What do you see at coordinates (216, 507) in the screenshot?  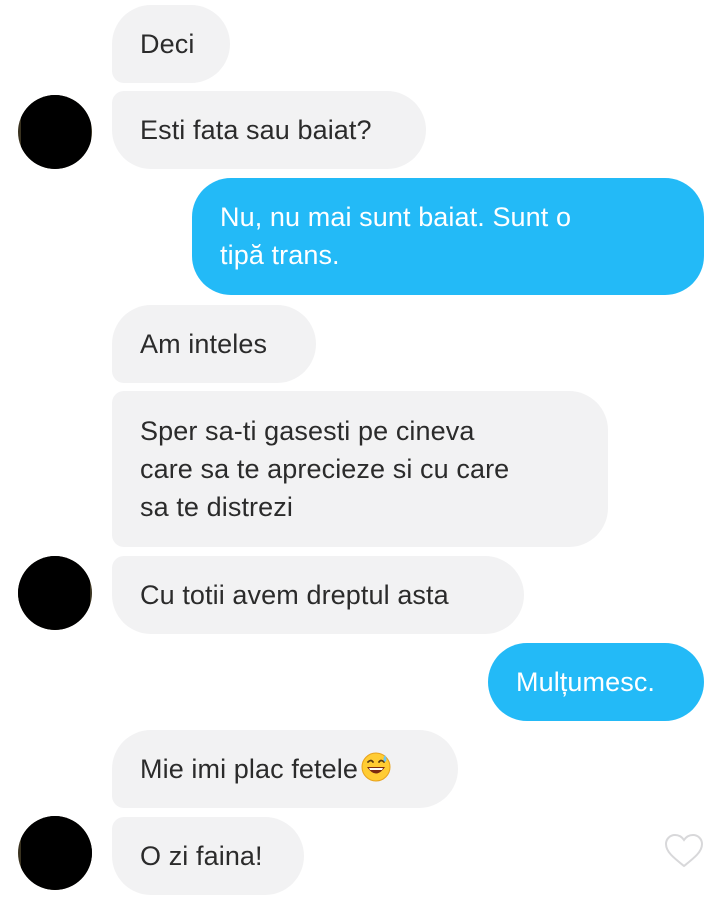 I see `message-text-line: sa te distrezi` at bounding box center [216, 507].